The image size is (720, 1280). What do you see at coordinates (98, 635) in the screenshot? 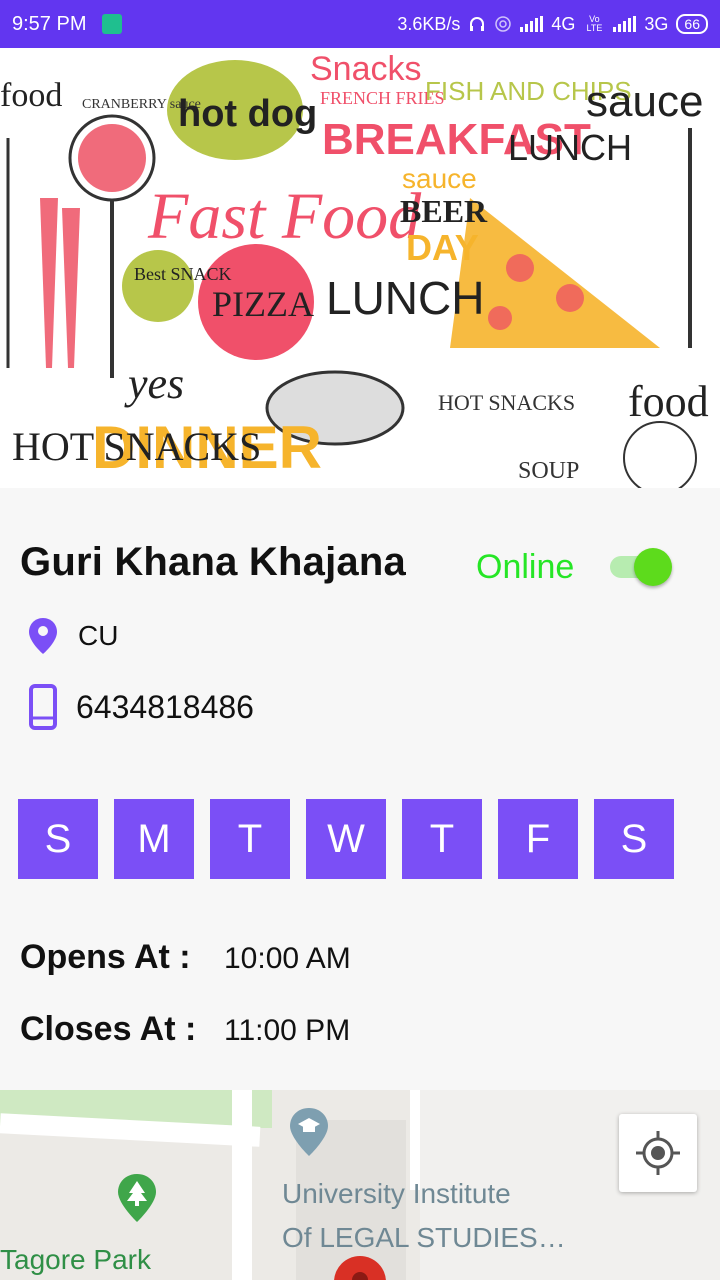
I see `location-text: CU` at bounding box center [98, 635].